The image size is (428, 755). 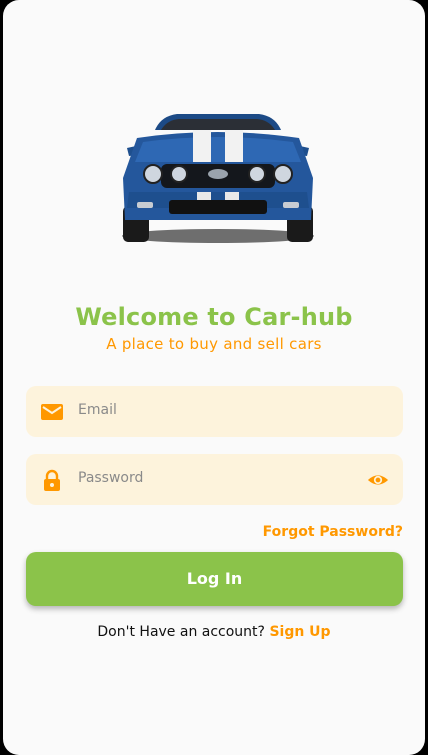 I want to click on welcome-title: Welcome to Car-hub, so click(x=214, y=317).